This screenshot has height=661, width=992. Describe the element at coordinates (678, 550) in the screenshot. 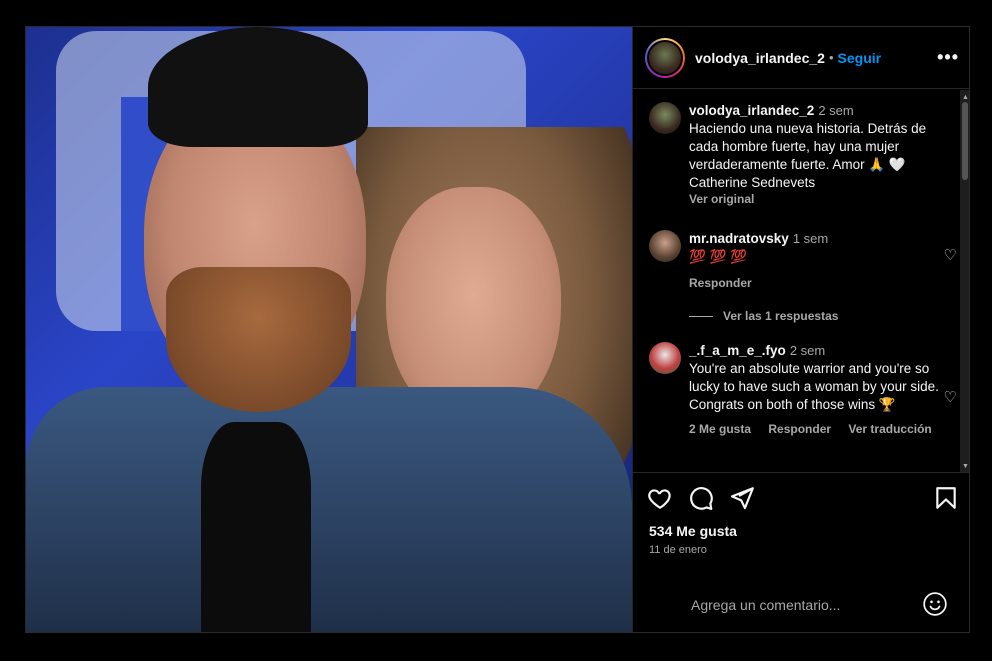

I see `post-date: 11 de enero` at that location.